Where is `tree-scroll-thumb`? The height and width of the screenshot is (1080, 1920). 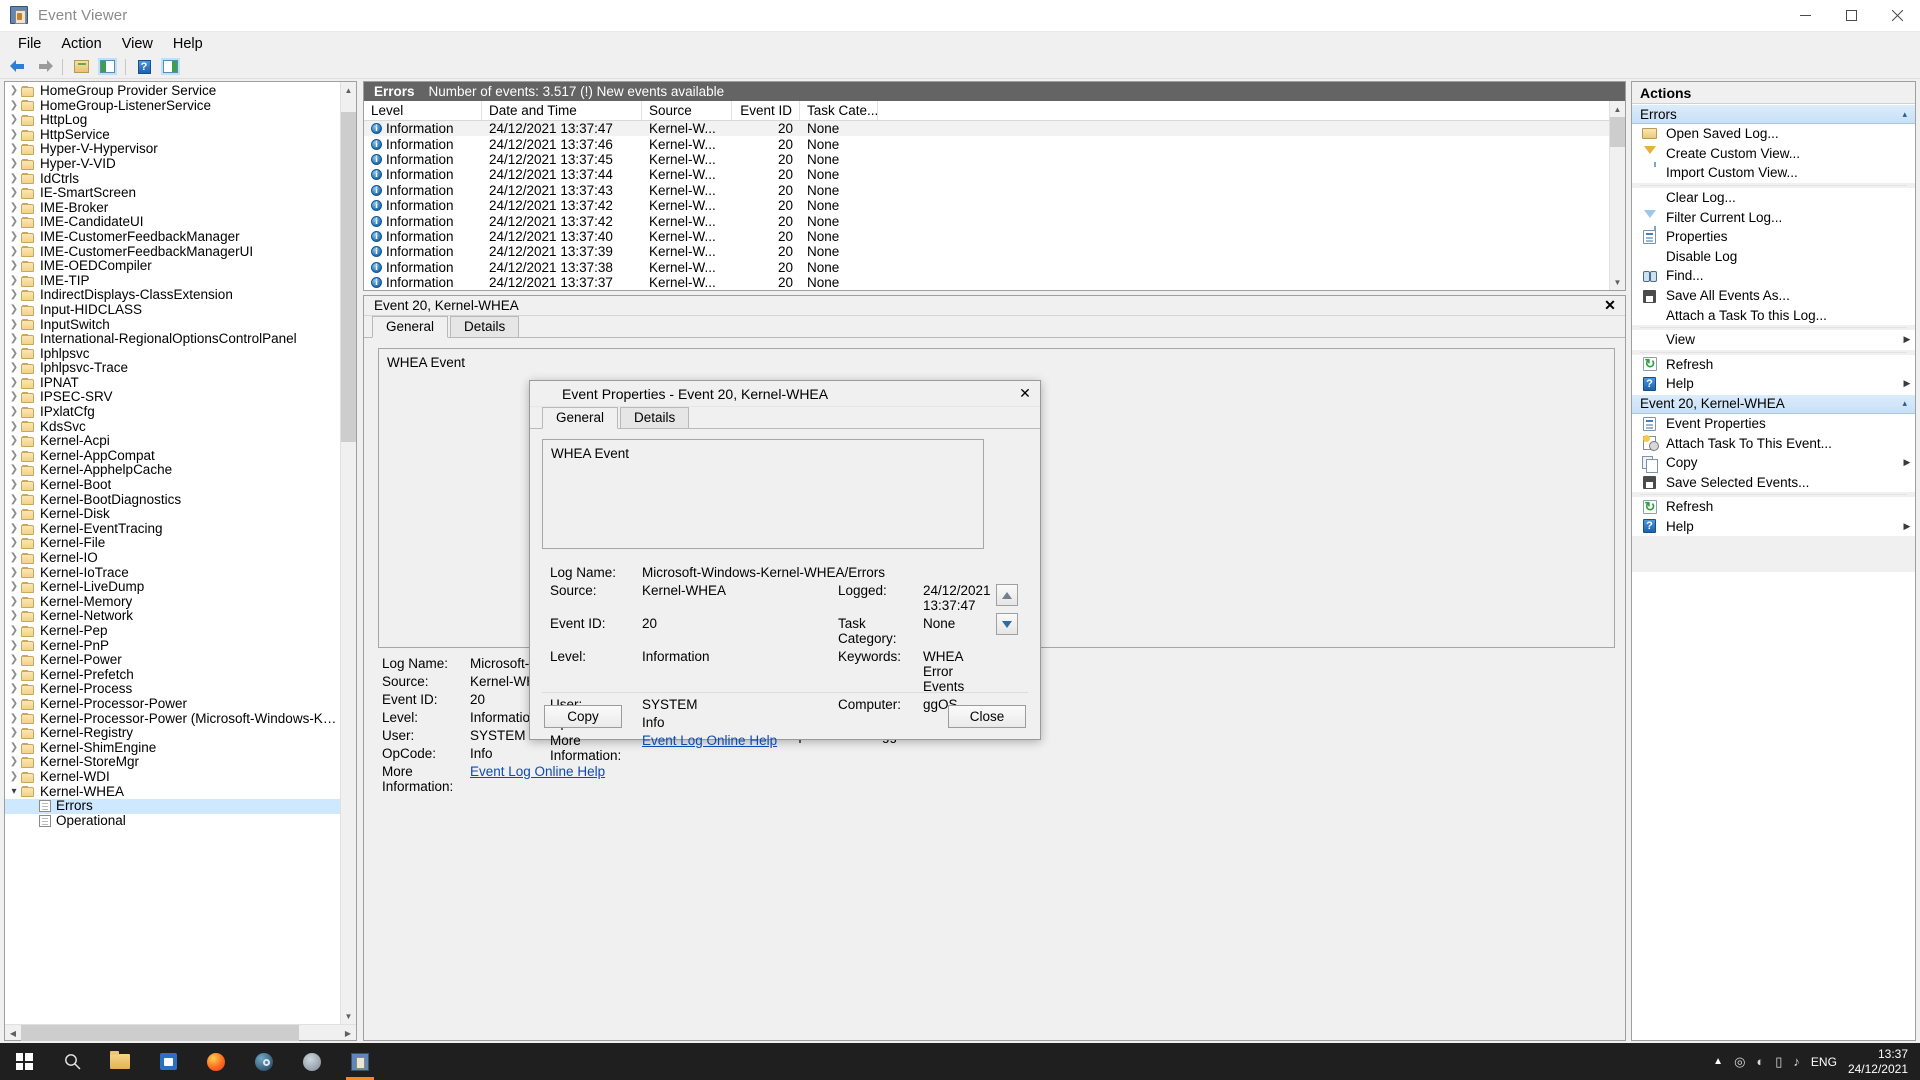
tree-scroll-thumb is located at coordinates (348, 277).